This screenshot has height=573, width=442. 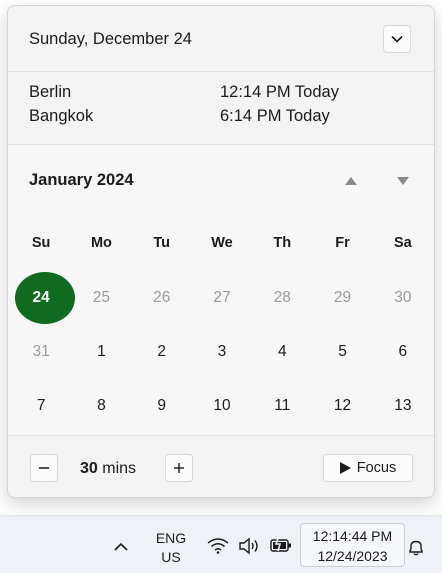 I want to click on chevron-up-icon, so click(x=121, y=546).